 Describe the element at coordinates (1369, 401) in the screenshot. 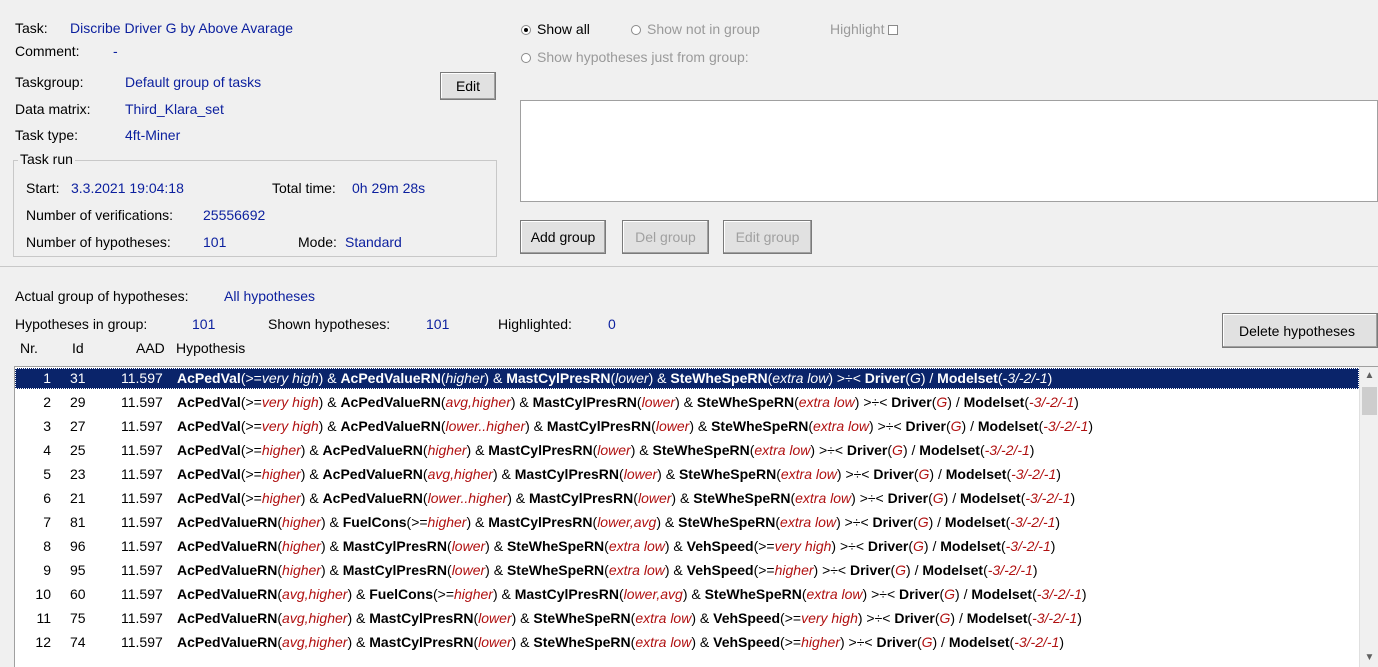

I see `scroll-thumb` at that location.